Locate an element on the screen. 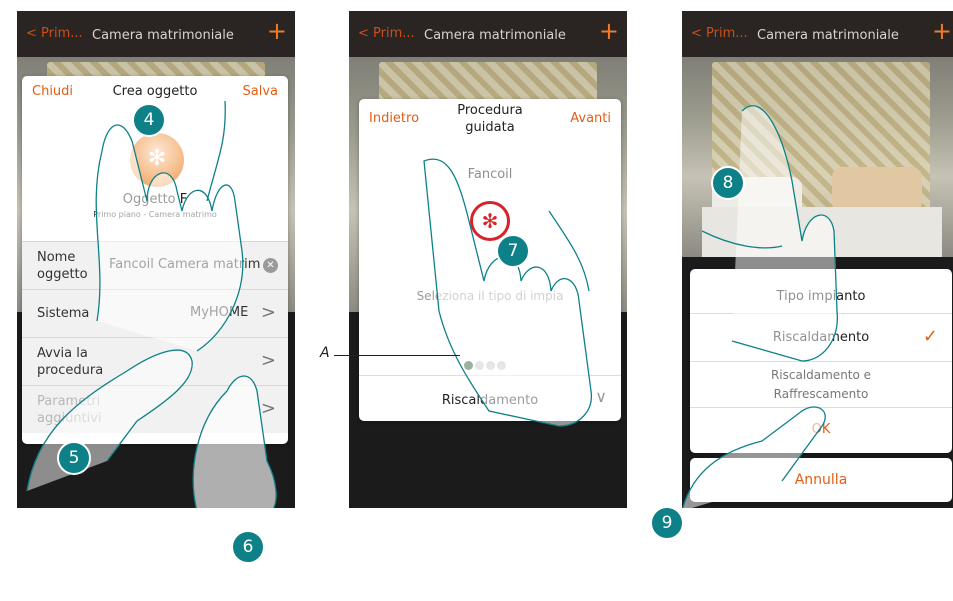  row-label: Sistema is located at coordinates (63, 313).